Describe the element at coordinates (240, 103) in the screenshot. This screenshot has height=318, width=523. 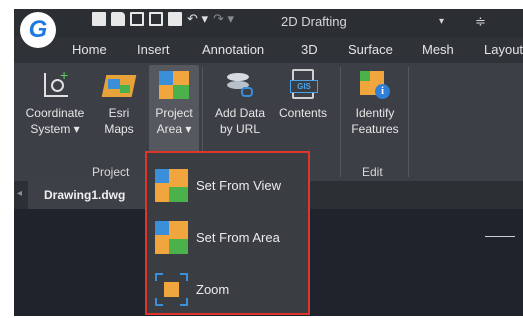
I see `add-data-by-url-button: Add Data by URL` at that location.